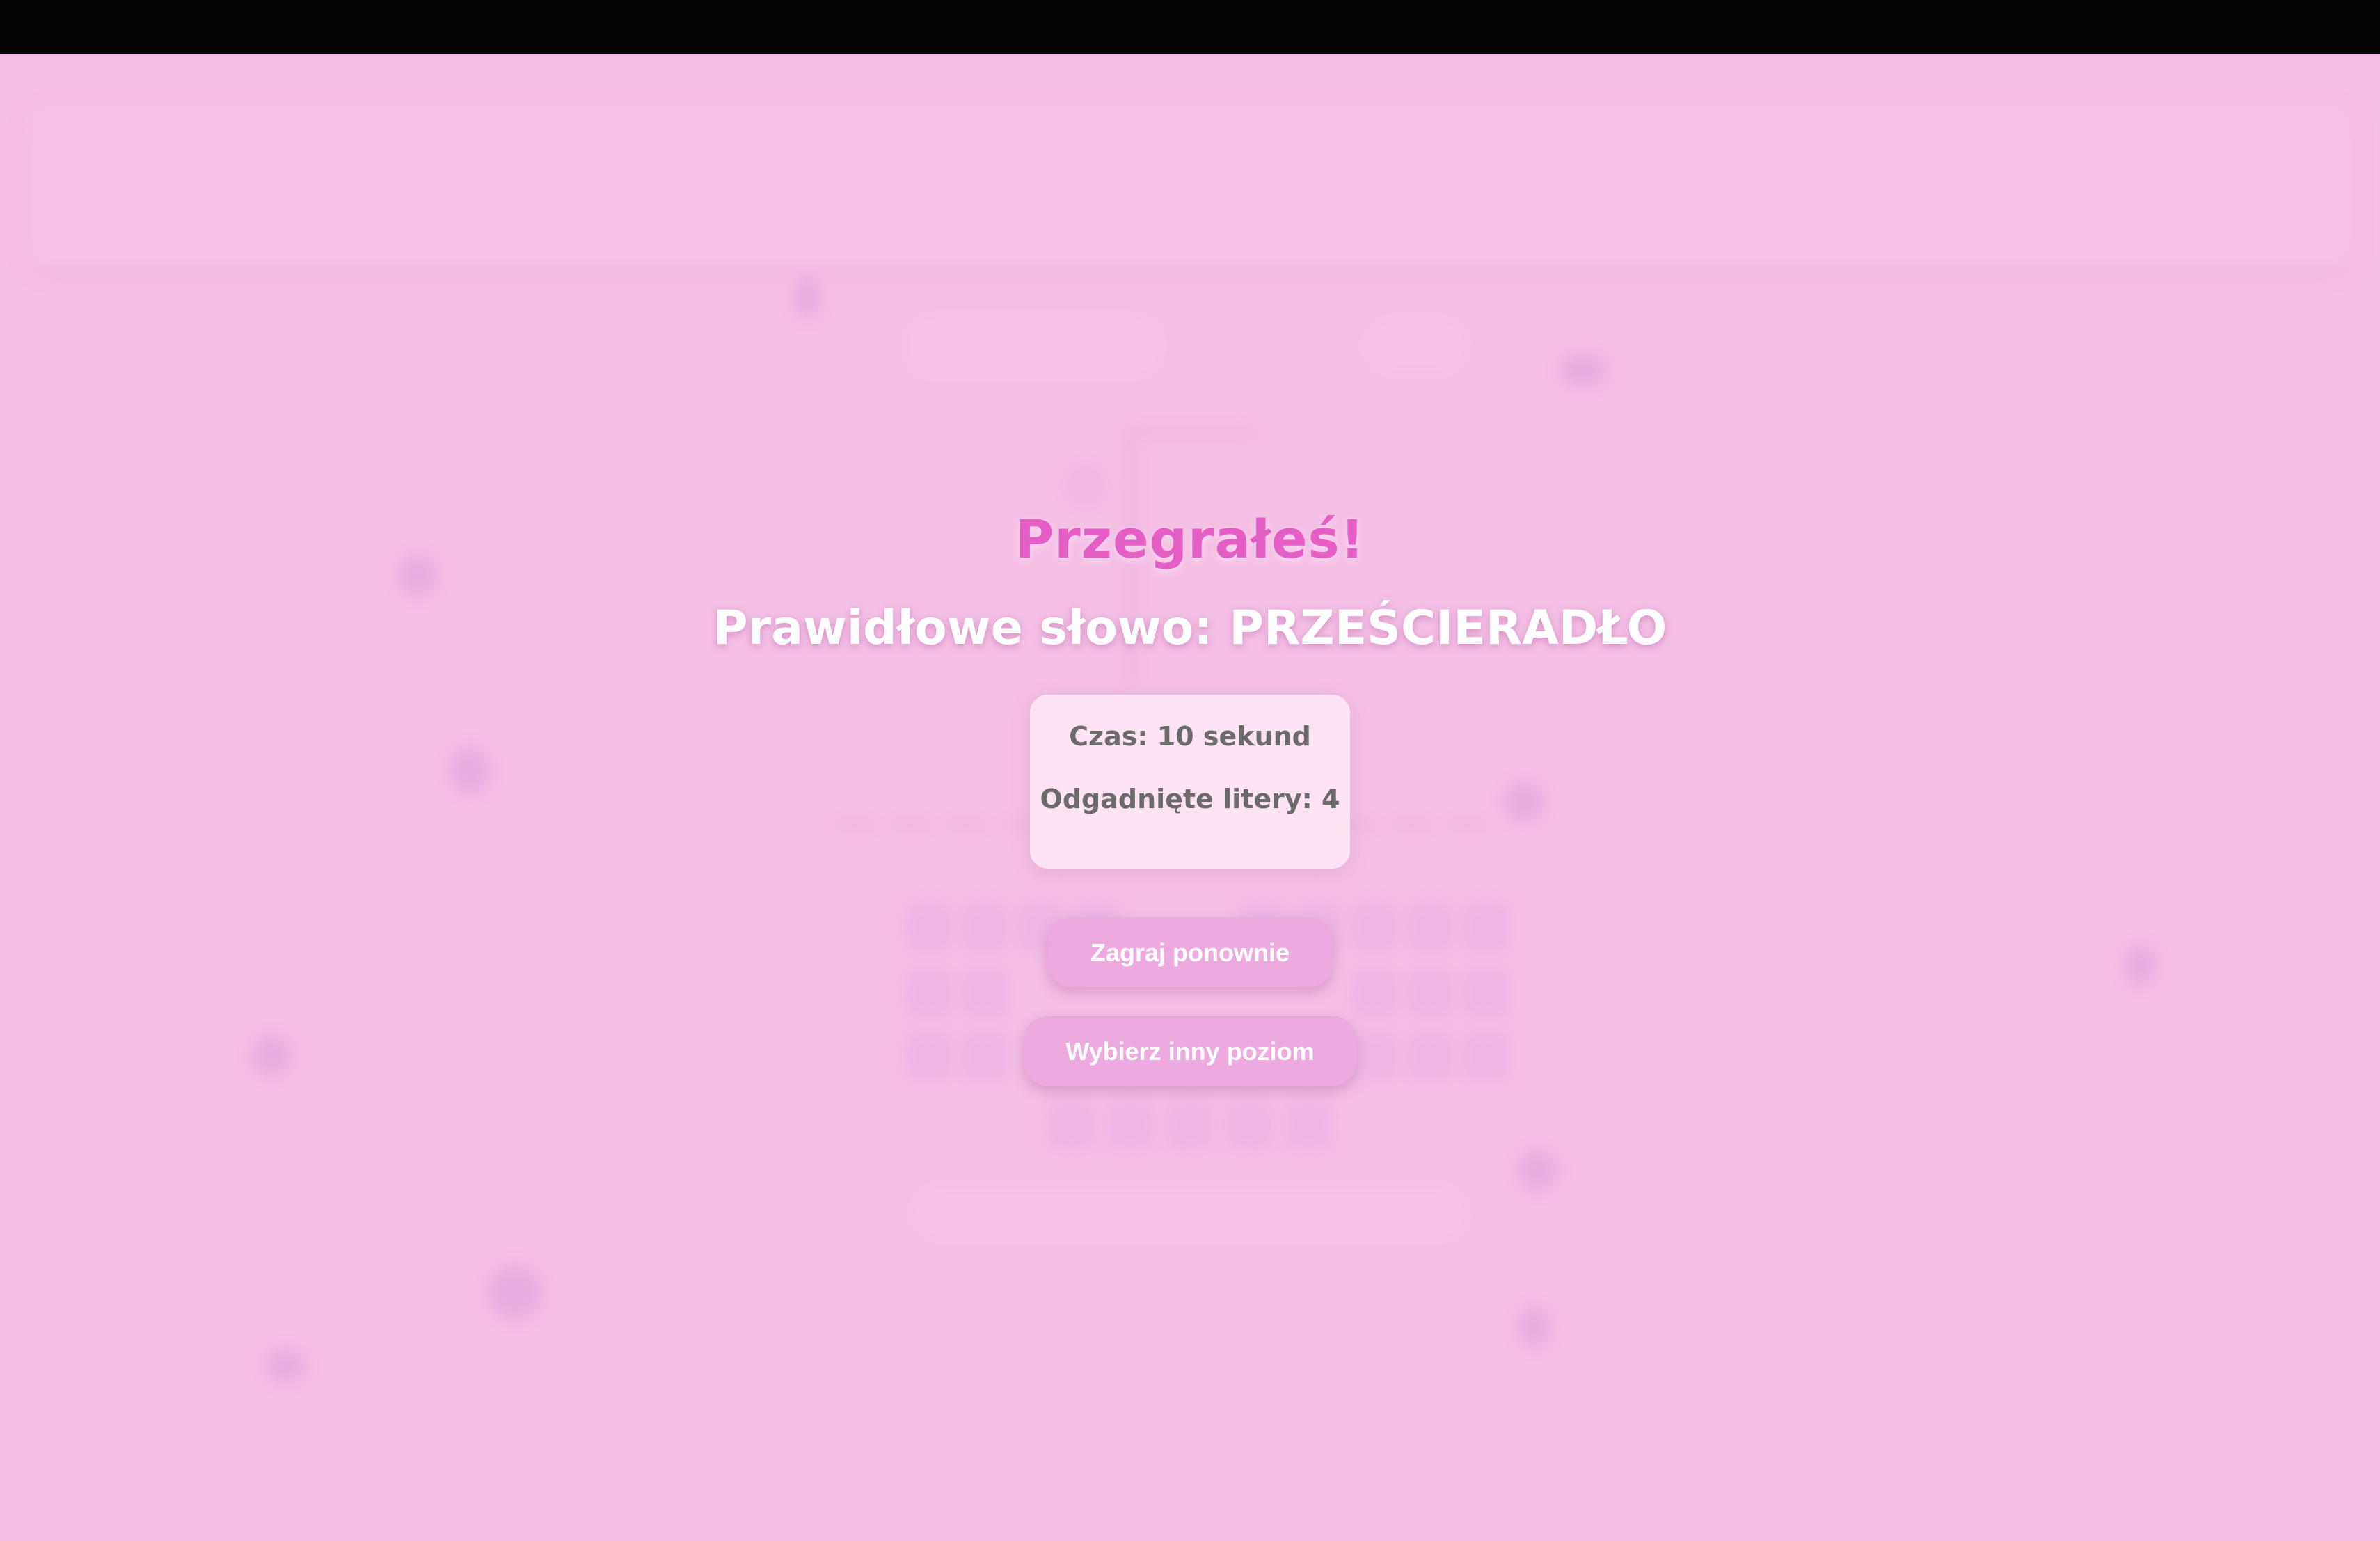  Describe the element at coordinates (1190, 628) in the screenshot. I see `correct-word-label: Prawidłowe słowo: PRZEŚCIERADŁO` at that location.